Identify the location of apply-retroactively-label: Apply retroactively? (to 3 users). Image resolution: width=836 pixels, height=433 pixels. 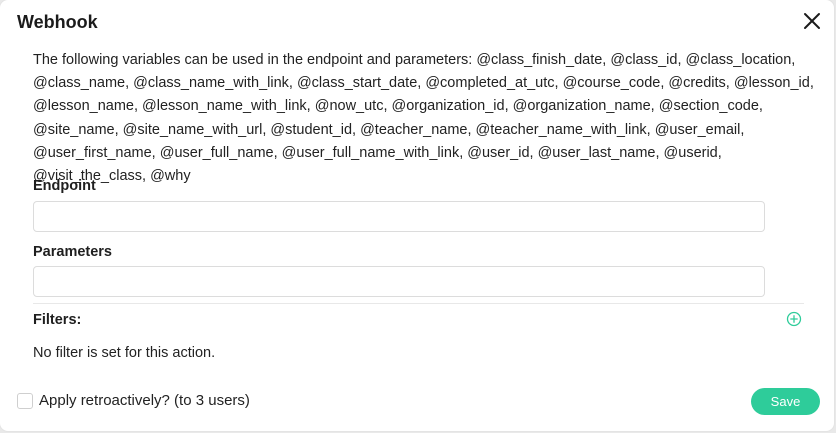
(144, 400).